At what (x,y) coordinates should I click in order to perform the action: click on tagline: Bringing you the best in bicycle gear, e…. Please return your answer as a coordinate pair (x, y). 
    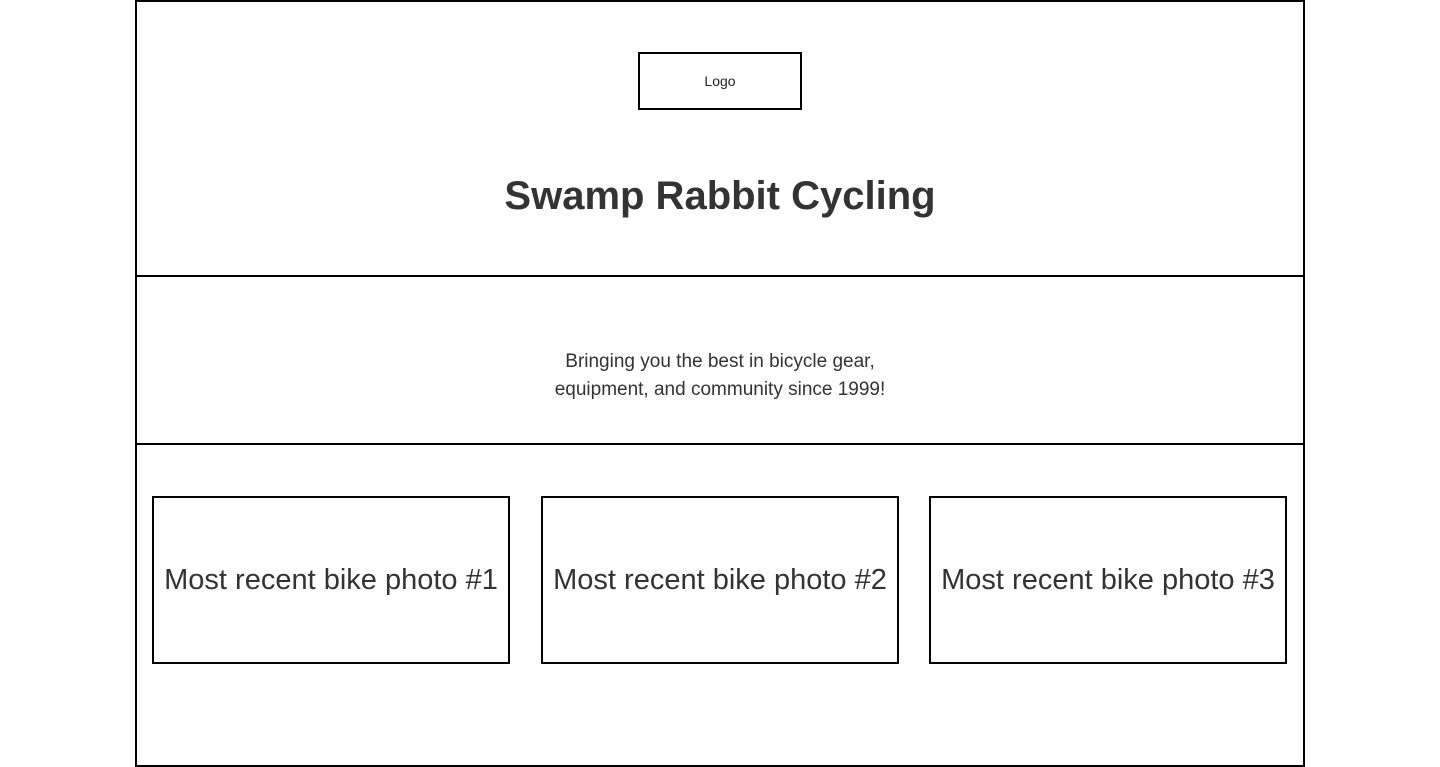
    Looking at the image, I should click on (720, 376).